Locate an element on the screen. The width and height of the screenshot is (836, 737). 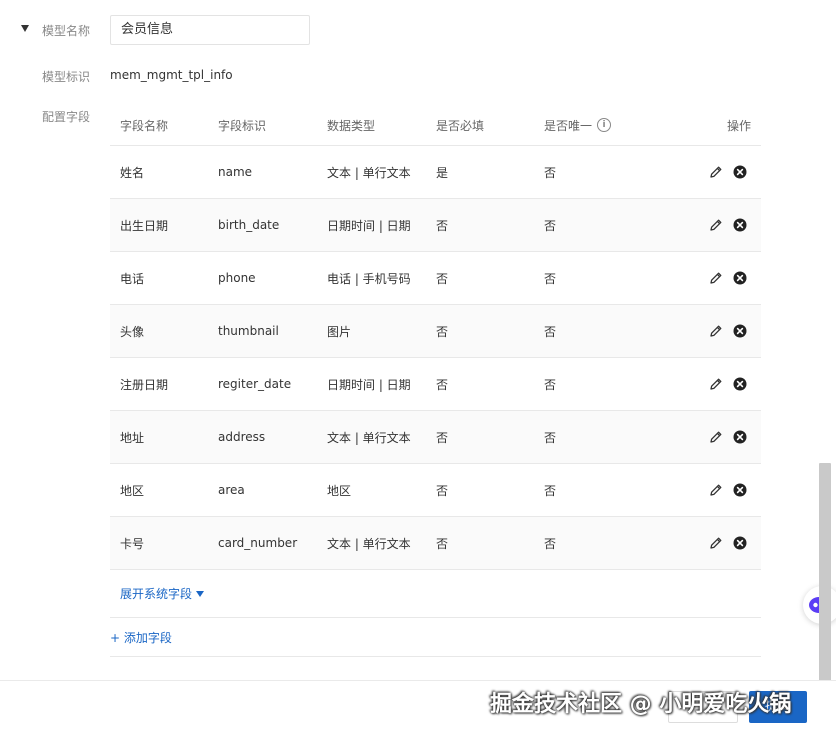
cell-field-name: 出生日期 is located at coordinates (144, 225).